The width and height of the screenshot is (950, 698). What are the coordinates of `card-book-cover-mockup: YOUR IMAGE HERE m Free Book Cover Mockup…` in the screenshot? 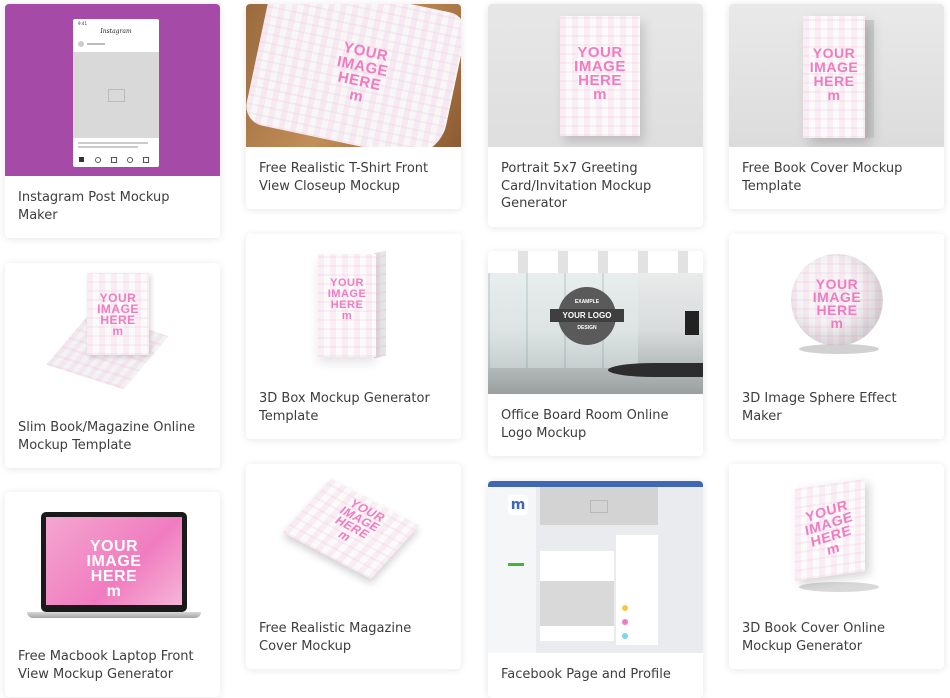 It's located at (836, 106).